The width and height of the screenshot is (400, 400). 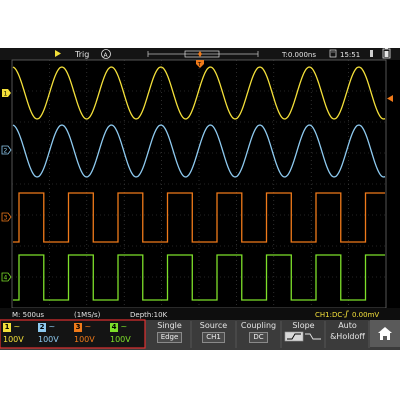 I want to click on channel-3-number: 3, so click(x=78, y=327).